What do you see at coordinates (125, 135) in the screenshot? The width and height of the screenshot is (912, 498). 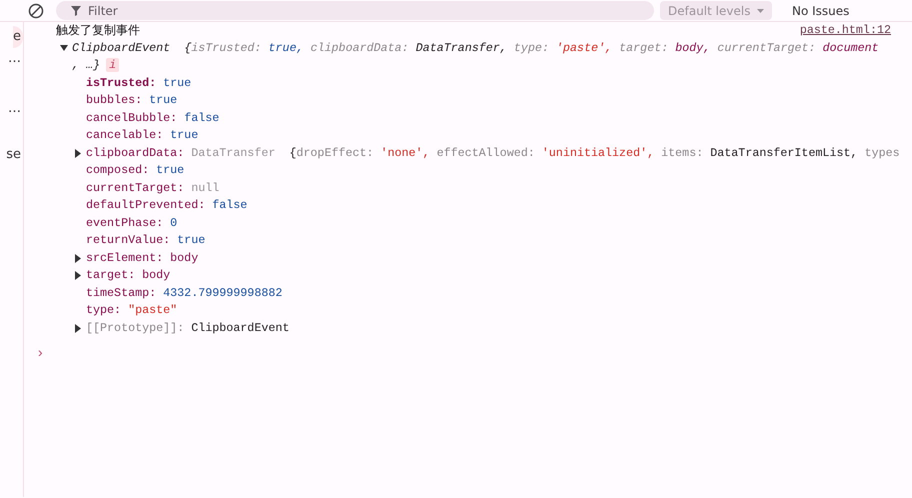 I see `property-key: cancelable:` at bounding box center [125, 135].